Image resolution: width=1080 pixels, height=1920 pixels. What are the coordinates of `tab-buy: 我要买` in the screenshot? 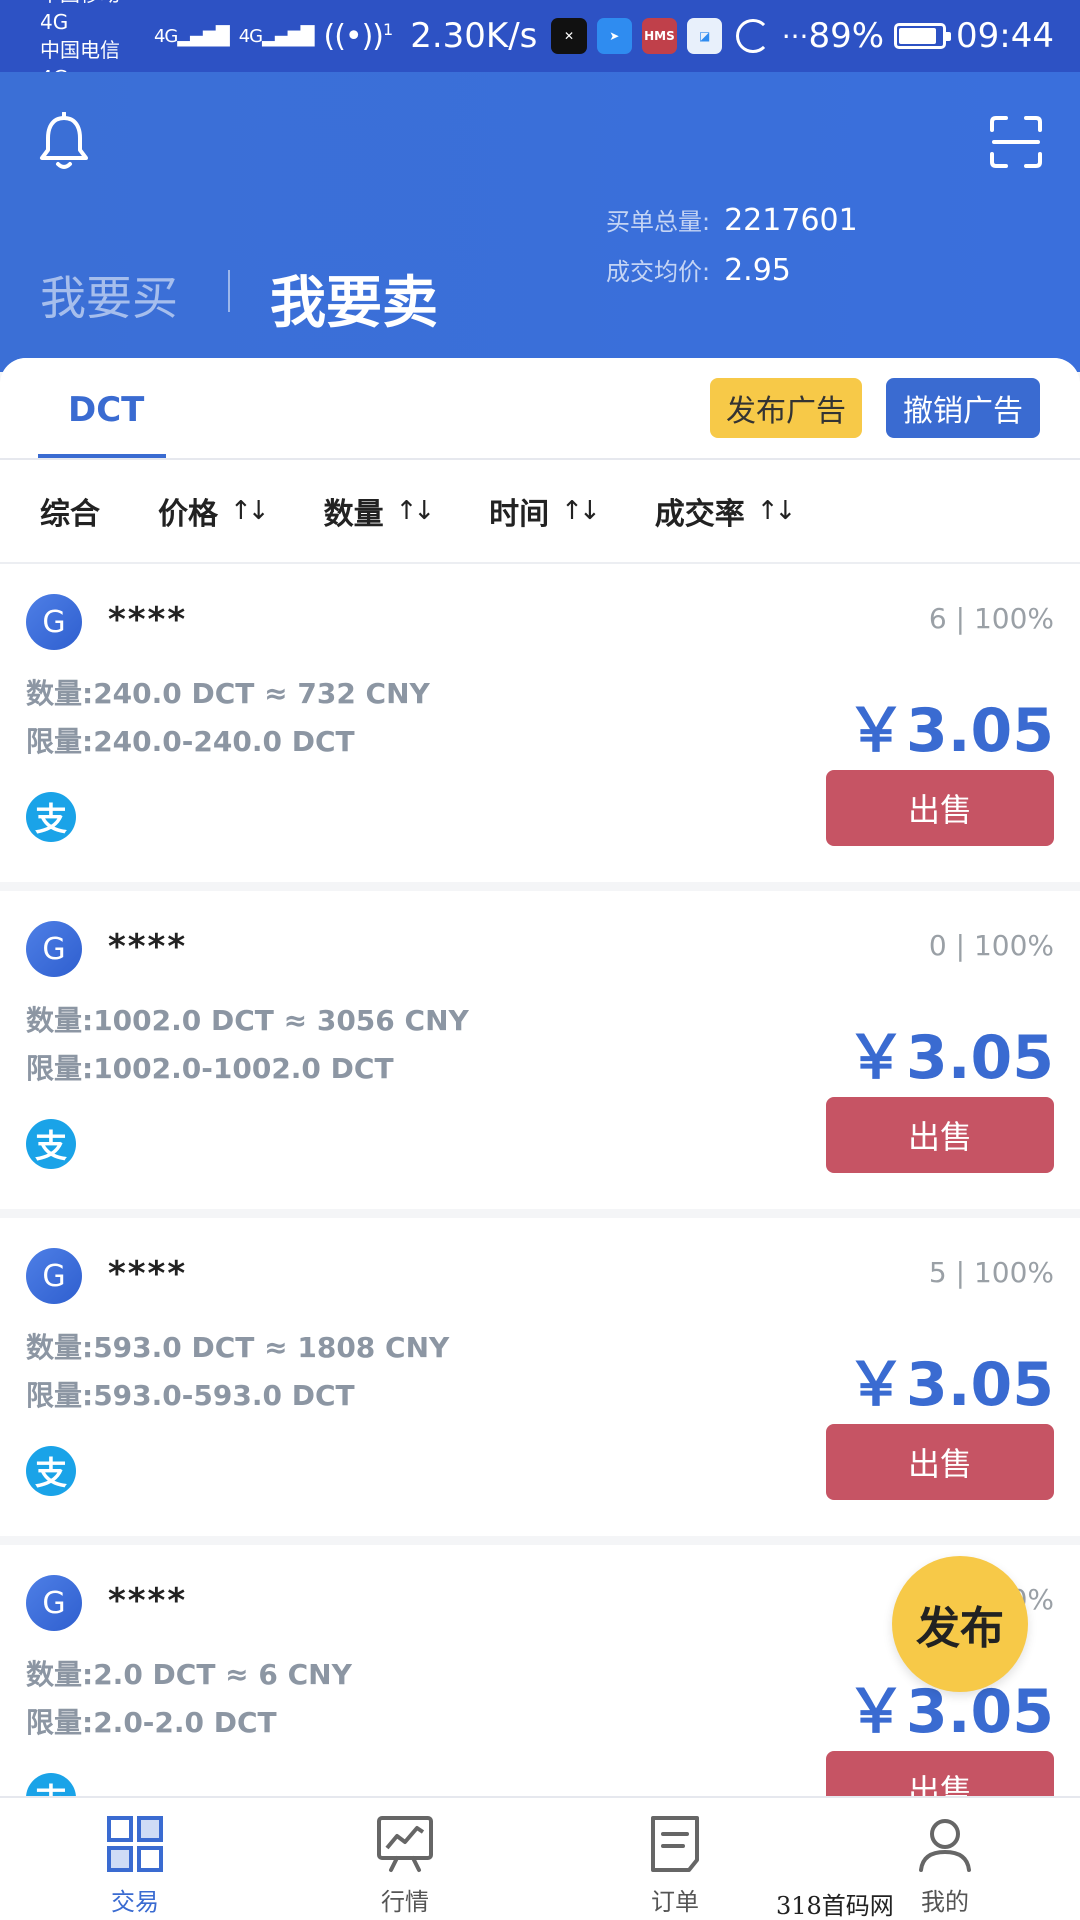 It's located at (109, 295).